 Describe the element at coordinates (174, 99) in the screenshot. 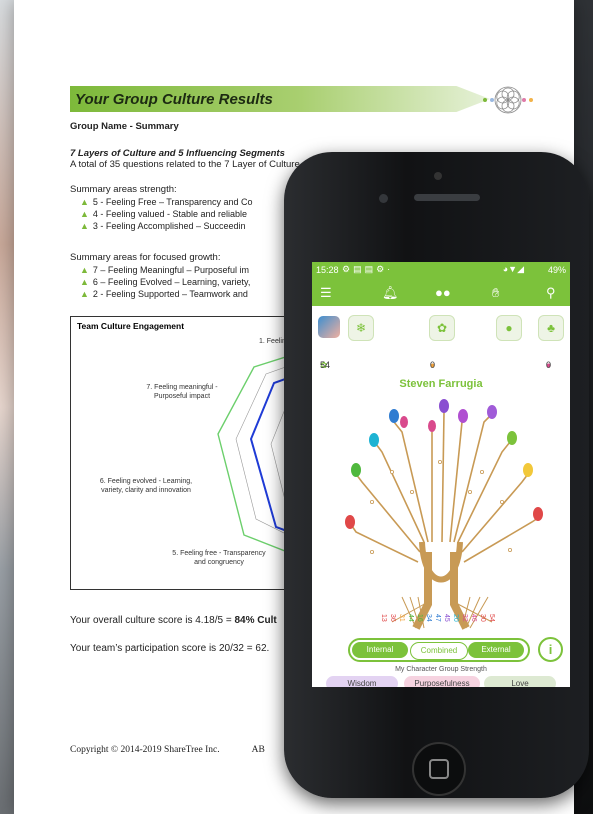

I see `report-title: Your Group Culture Results` at that location.